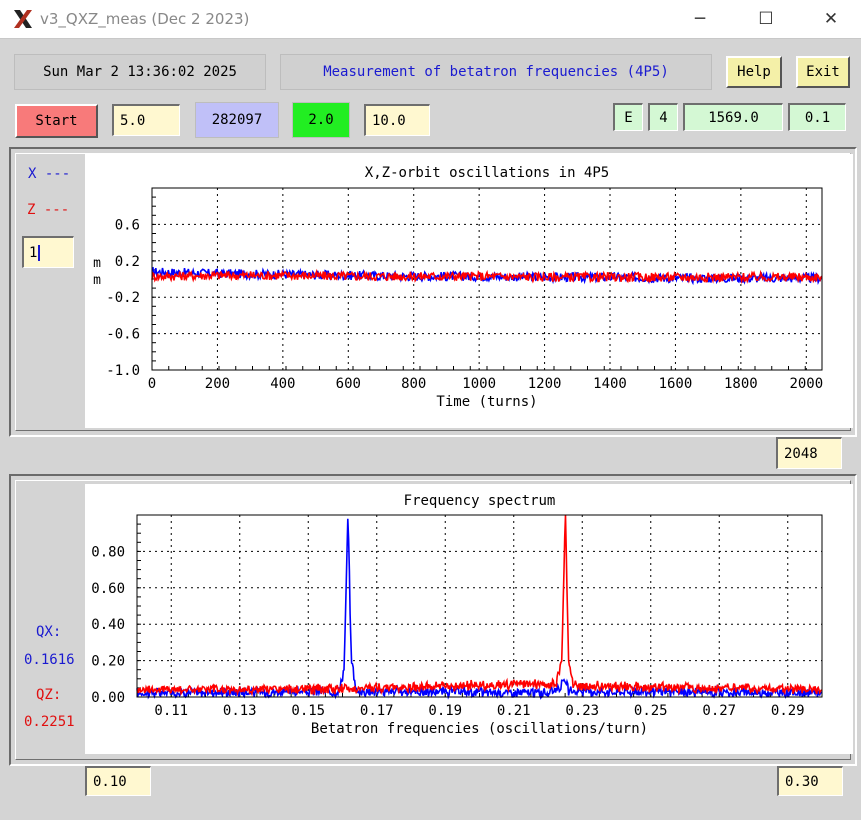  What do you see at coordinates (628, 117) in the screenshot?
I see `mode-indicator: E` at bounding box center [628, 117].